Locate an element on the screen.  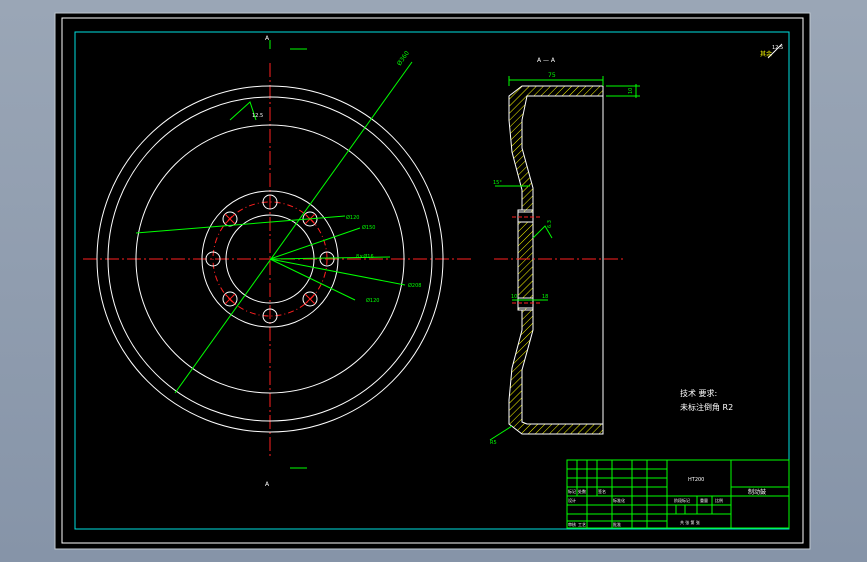
section-small-right-label: 18 is located at coordinates (545, 297).